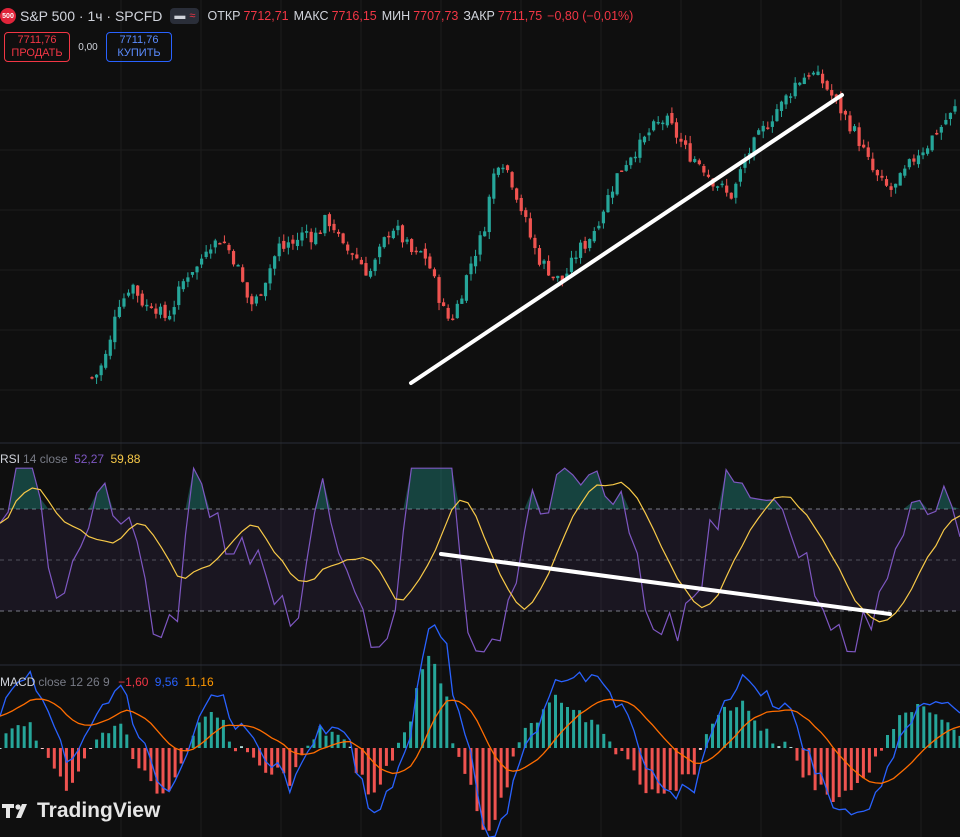  I want to click on rsi-ma-value: 59,88, so click(125, 459).